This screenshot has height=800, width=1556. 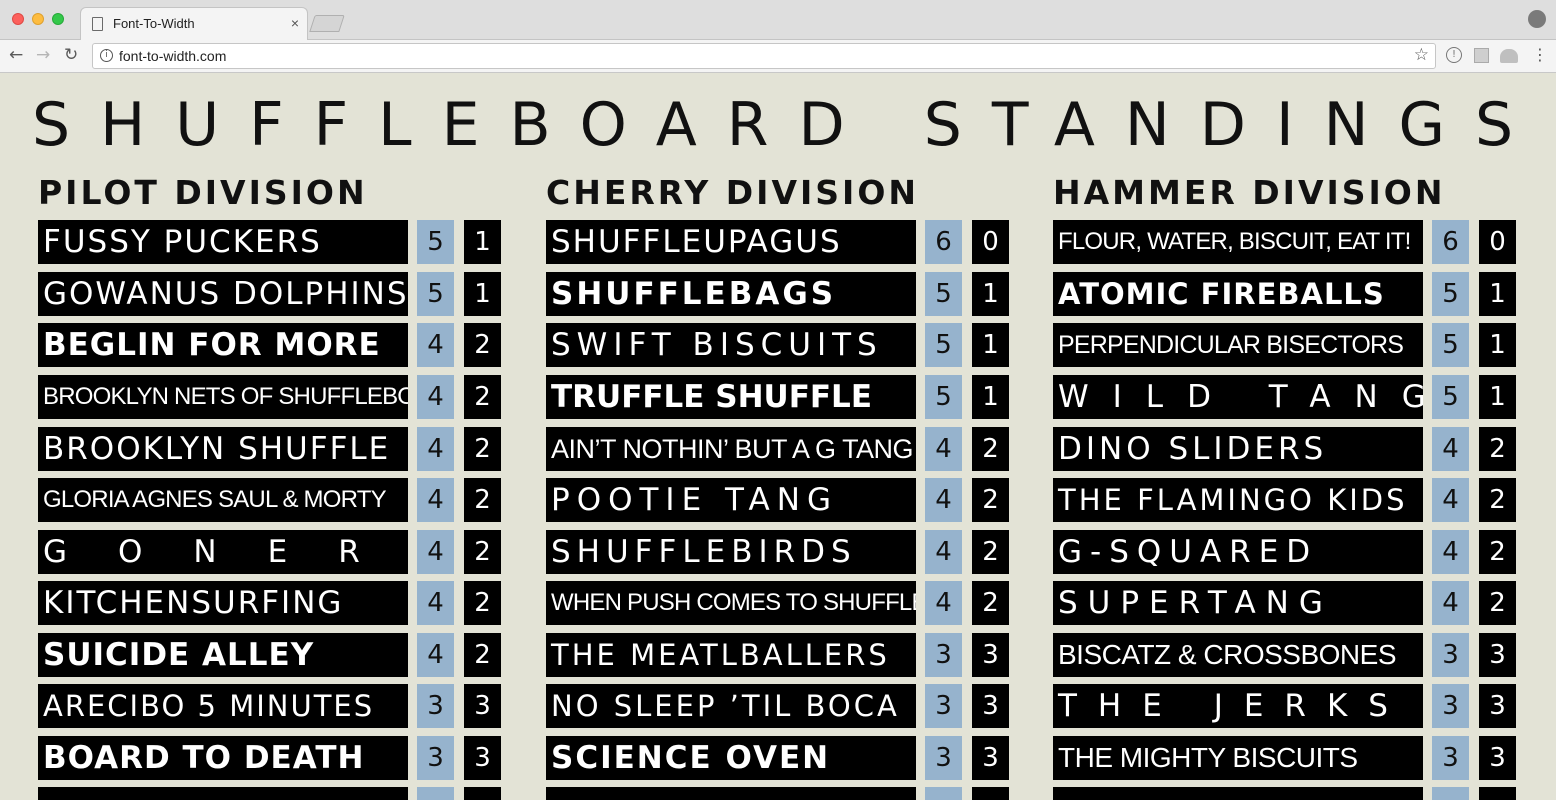 I want to click on standings-row: WILD TANG 5 1, so click(x=1285, y=397).